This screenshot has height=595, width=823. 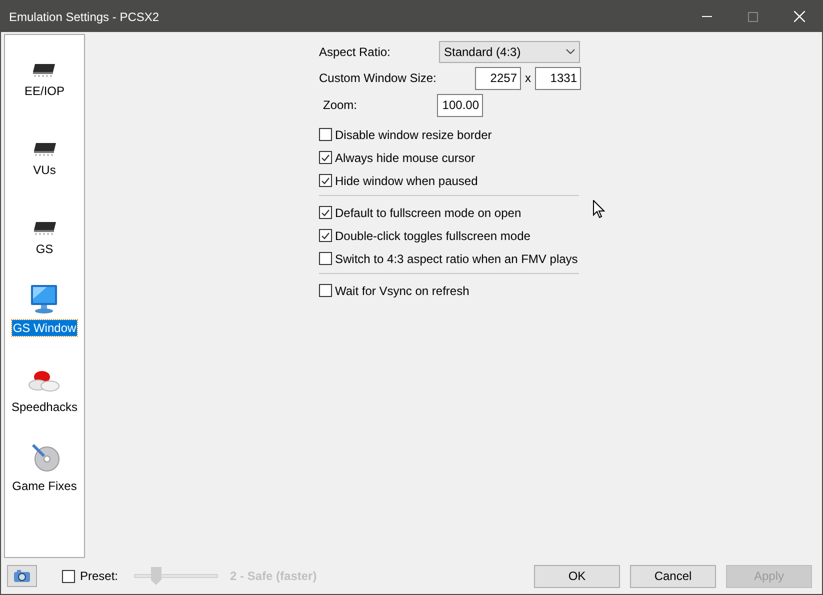 I want to click on pill-icon, so click(x=44, y=381).